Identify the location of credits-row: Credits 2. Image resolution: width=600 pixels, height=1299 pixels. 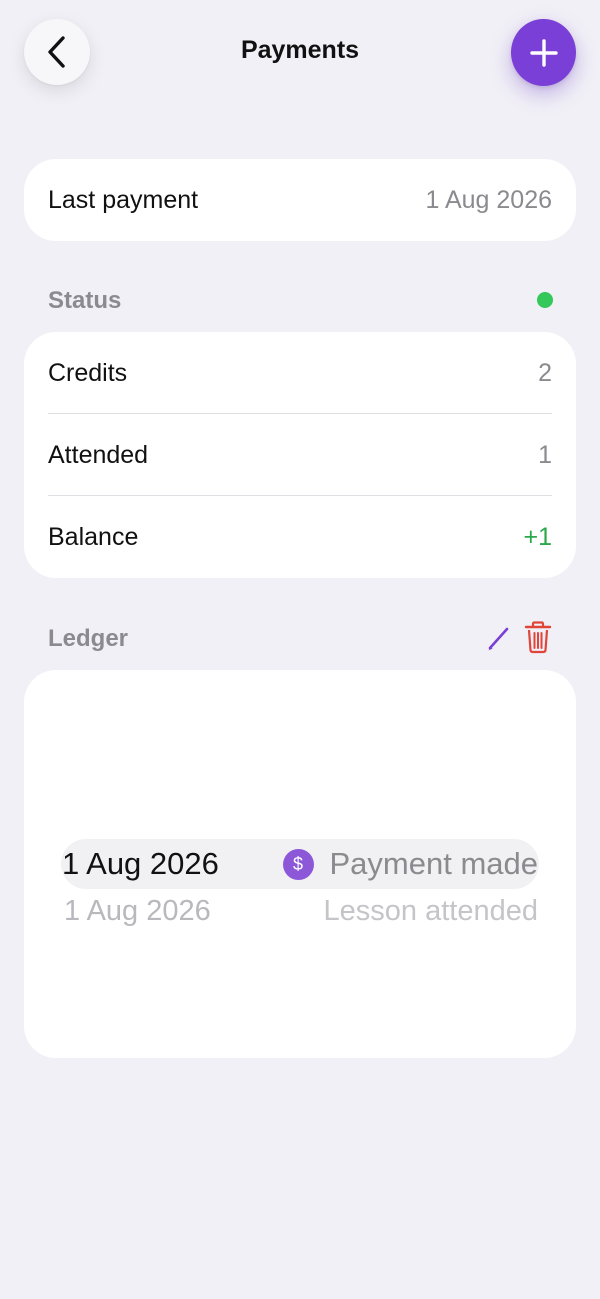
(300, 373).